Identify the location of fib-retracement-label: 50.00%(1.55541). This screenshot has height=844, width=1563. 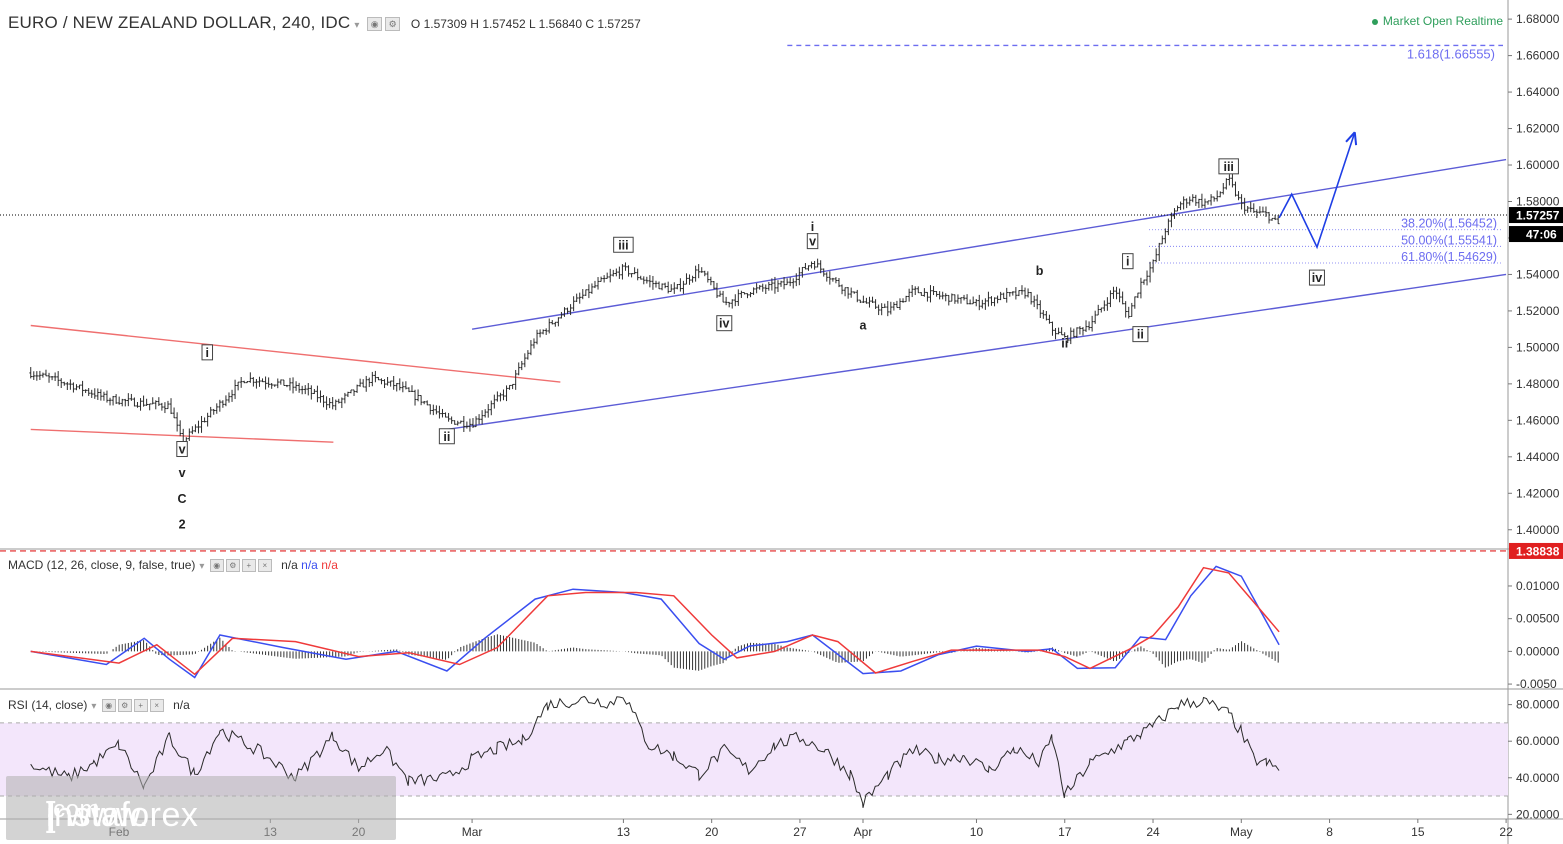
(1449, 240).